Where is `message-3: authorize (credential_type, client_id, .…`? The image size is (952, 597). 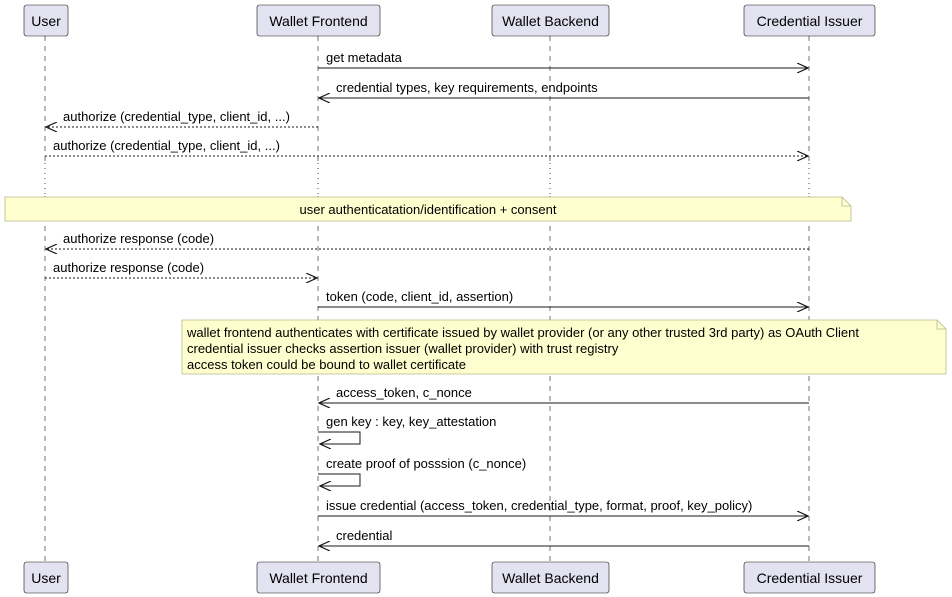 message-3: authorize (credential_type, client_id, .… is located at coordinates (182, 118).